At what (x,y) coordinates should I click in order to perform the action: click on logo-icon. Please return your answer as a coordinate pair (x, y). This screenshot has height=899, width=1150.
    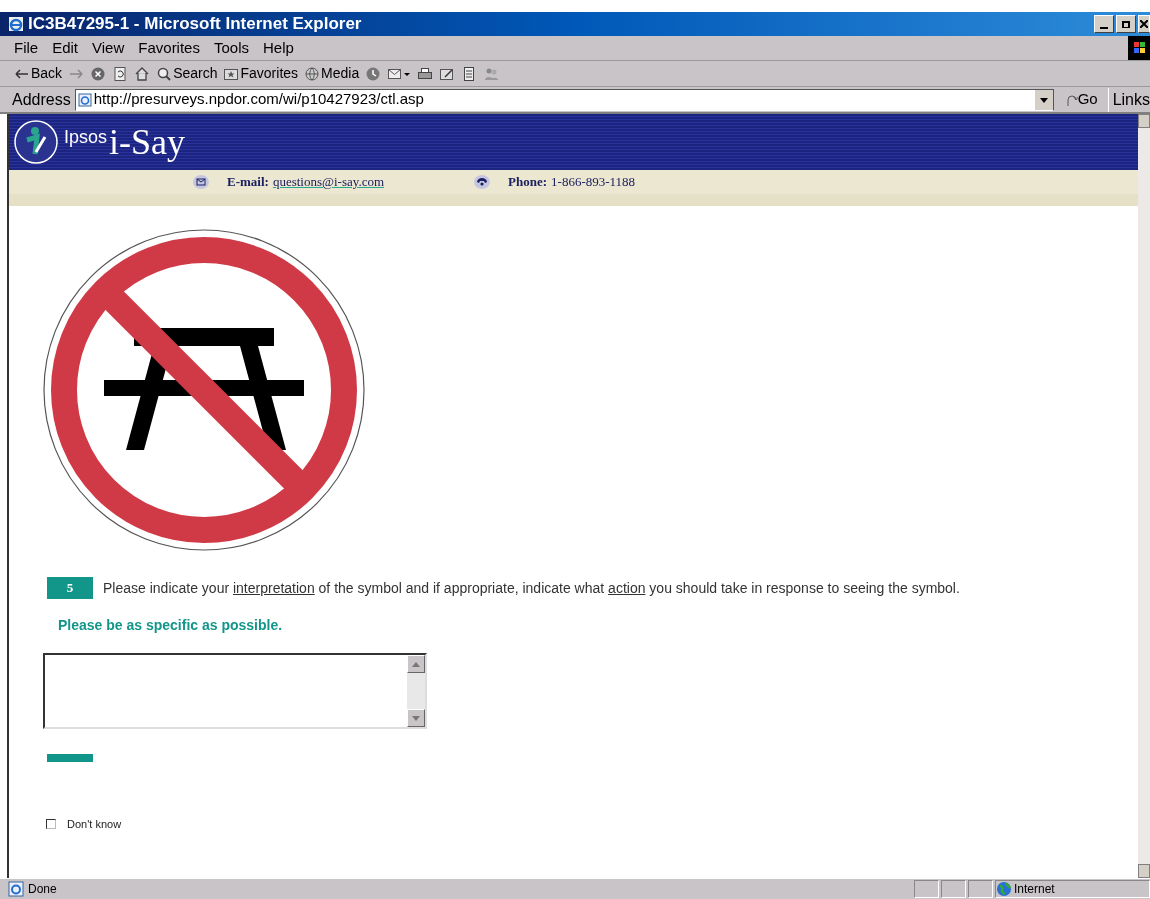
    Looking at the image, I should click on (36, 142).